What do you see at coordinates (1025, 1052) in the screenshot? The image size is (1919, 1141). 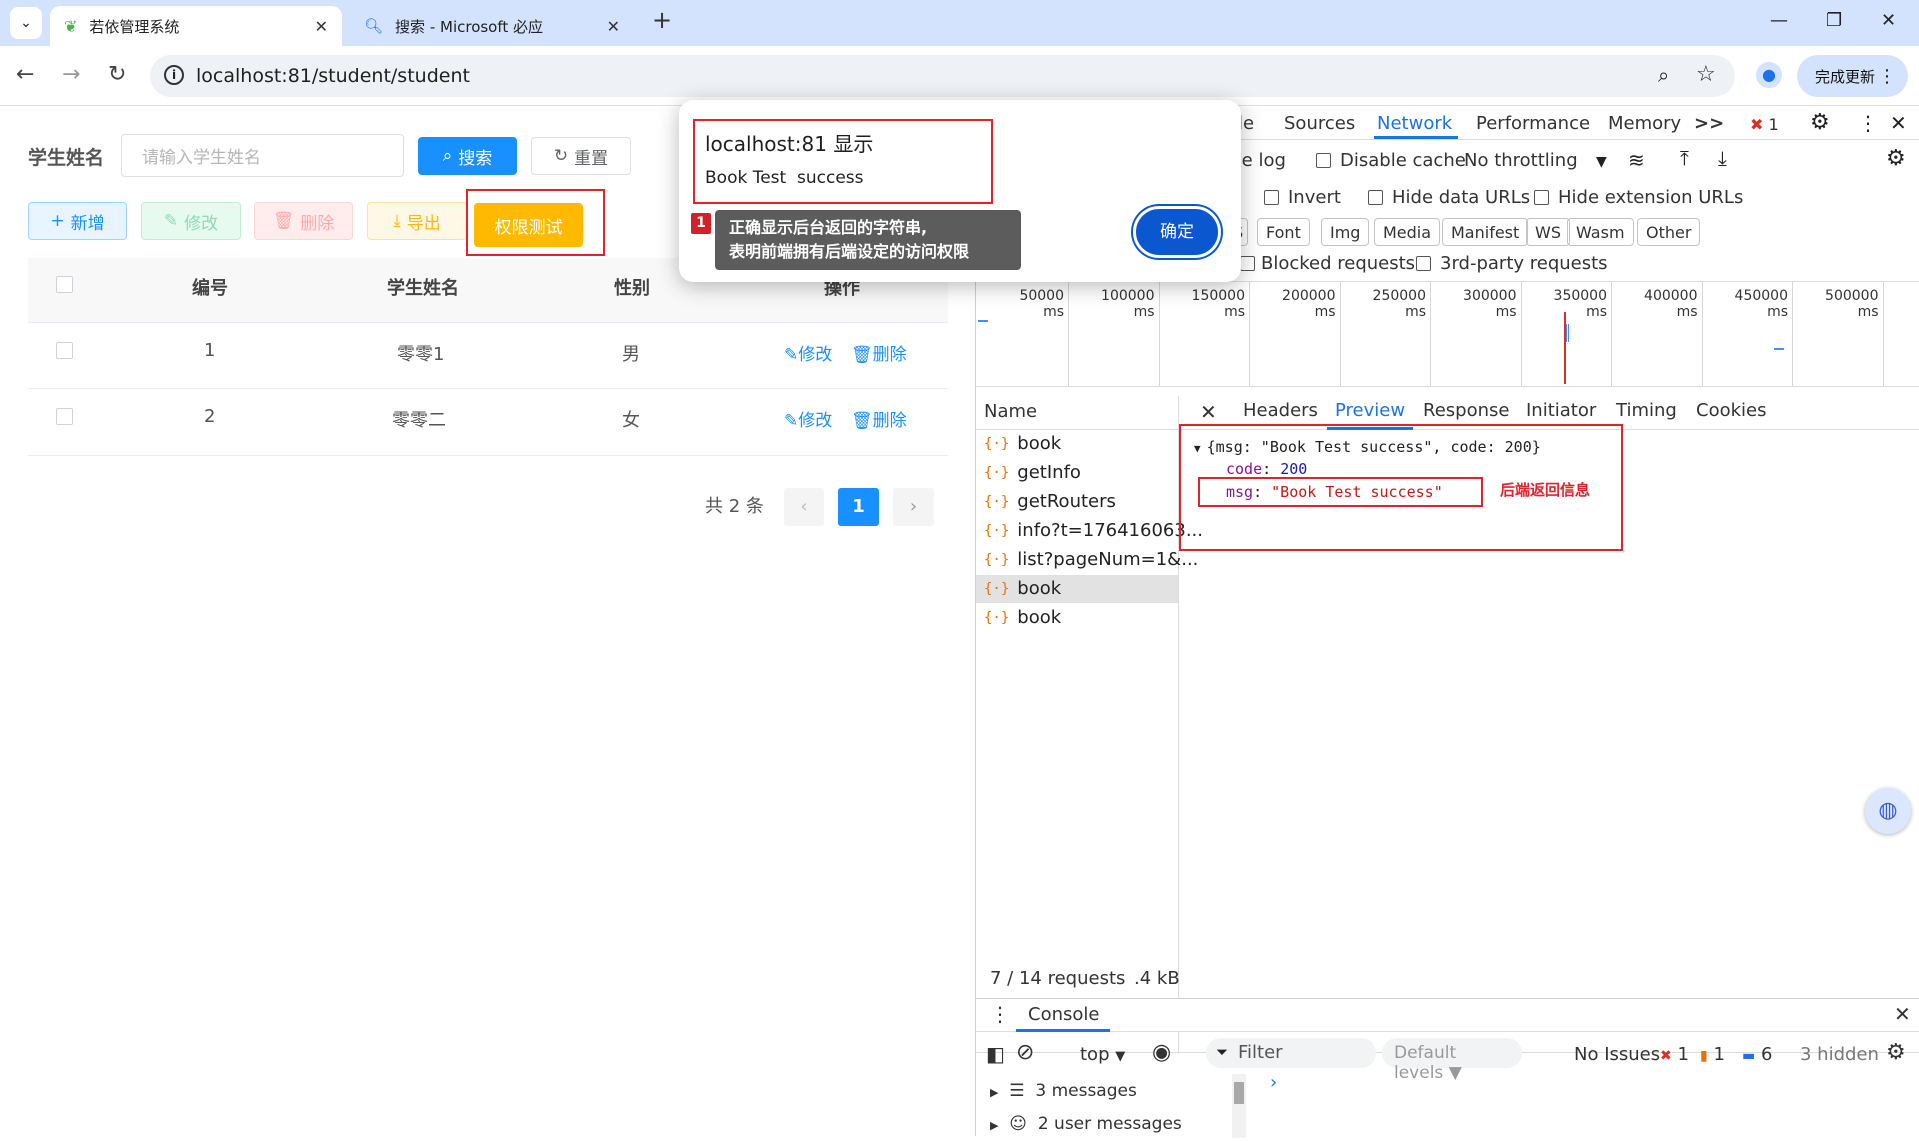 I see `clear-console-icon: ⊘` at bounding box center [1025, 1052].